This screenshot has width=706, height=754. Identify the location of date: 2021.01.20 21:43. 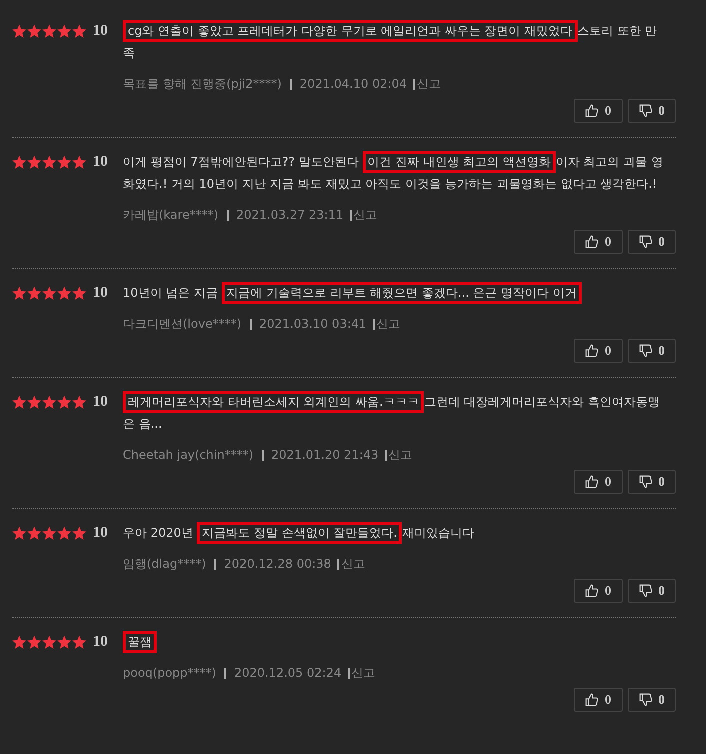
(325, 455).